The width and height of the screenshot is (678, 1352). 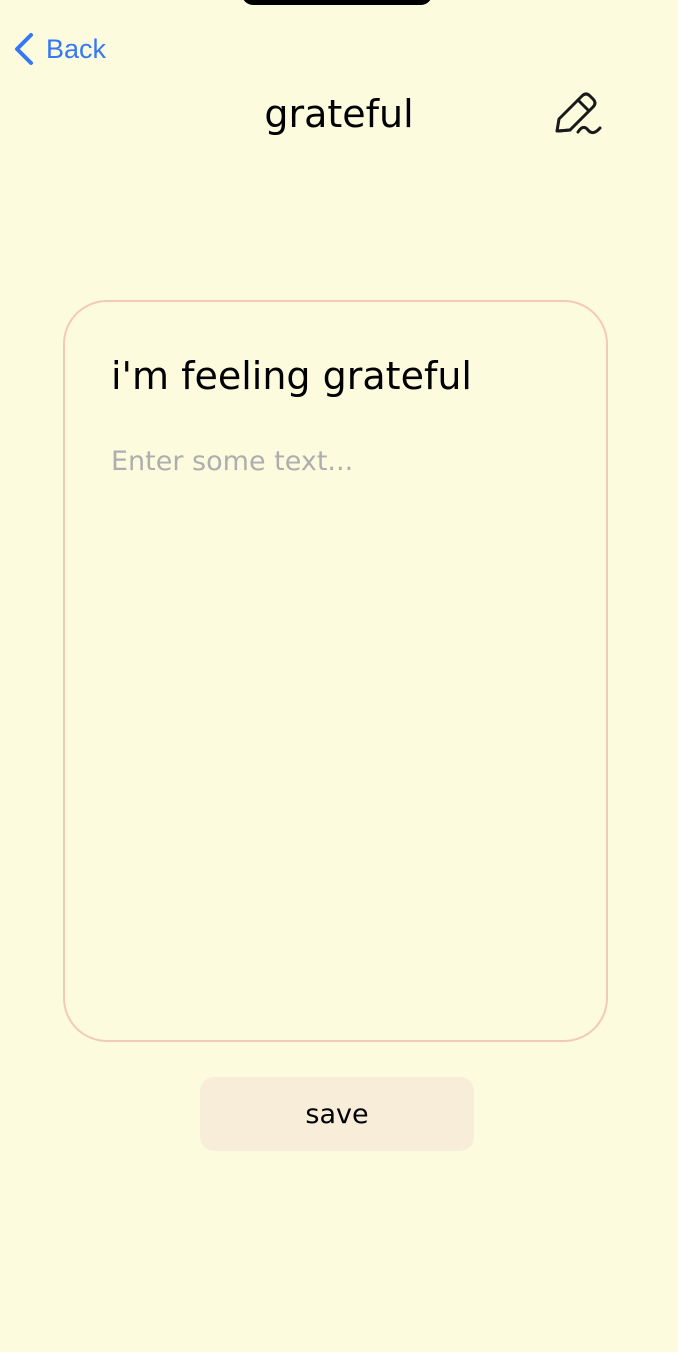 What do you see at coordinates (291, 376) in the screenshot?
I see `card-heading: i'm feeling grateful` at bounding box center [291, 376].